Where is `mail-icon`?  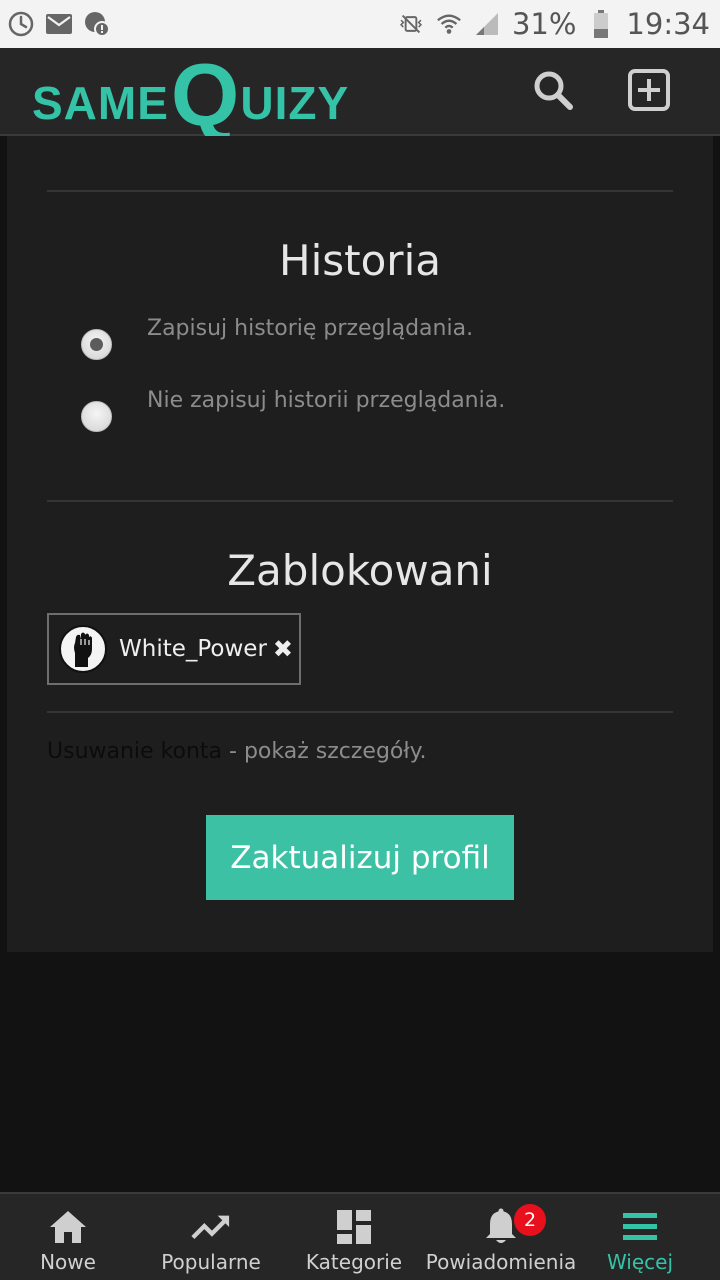
mail-icon is located at coordinates (59, 24).